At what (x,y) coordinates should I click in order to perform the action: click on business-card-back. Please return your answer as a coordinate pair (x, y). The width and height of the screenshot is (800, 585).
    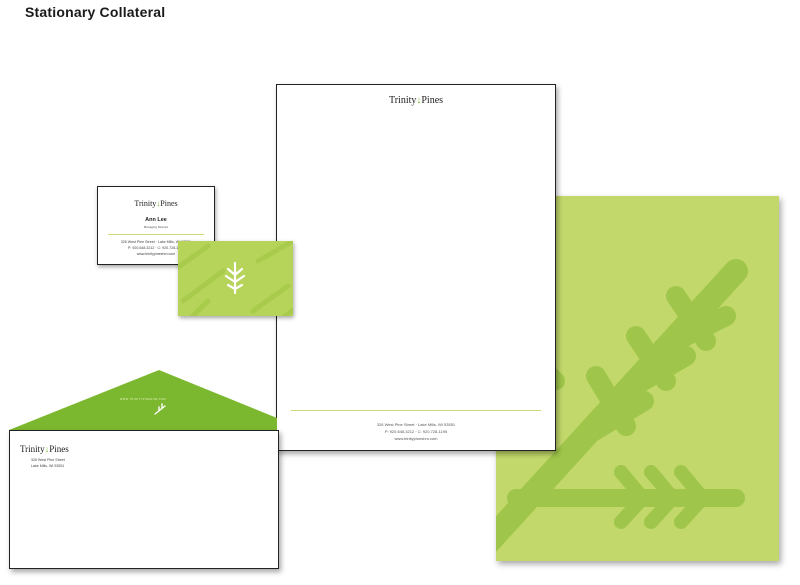
    Looking at the image, I should click on (235, 278).